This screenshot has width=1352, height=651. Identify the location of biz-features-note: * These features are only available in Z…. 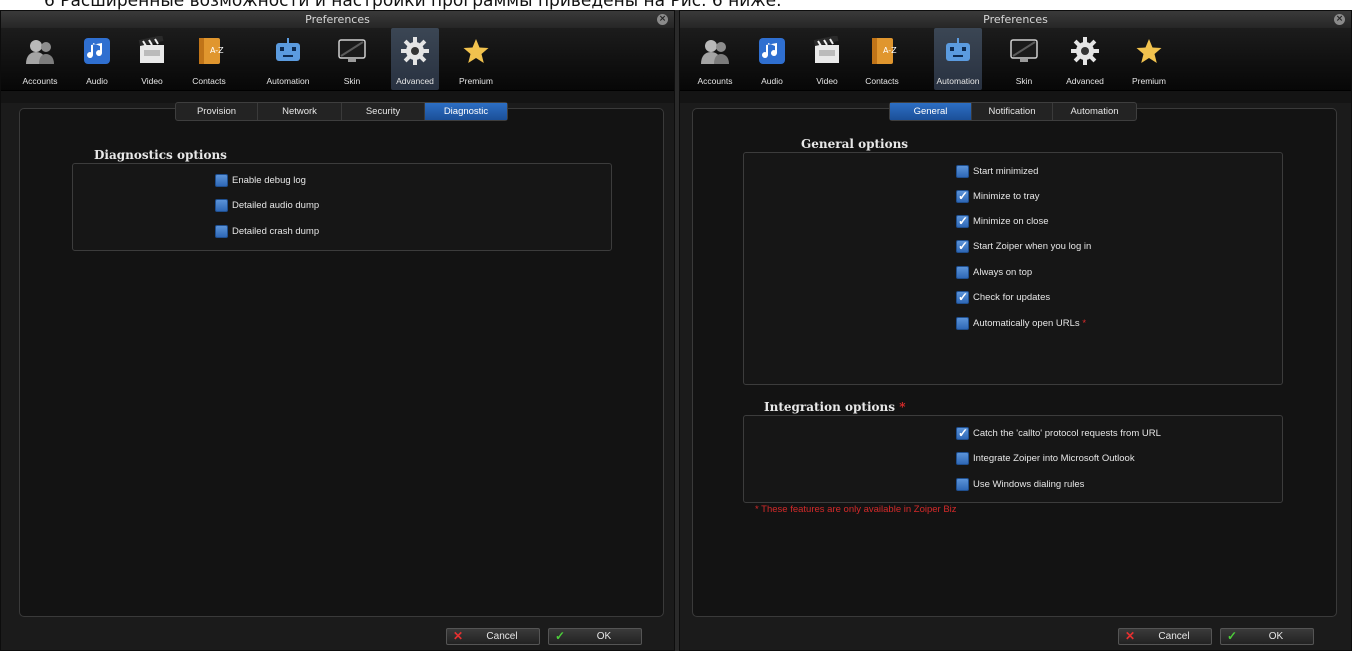
(856, 509).